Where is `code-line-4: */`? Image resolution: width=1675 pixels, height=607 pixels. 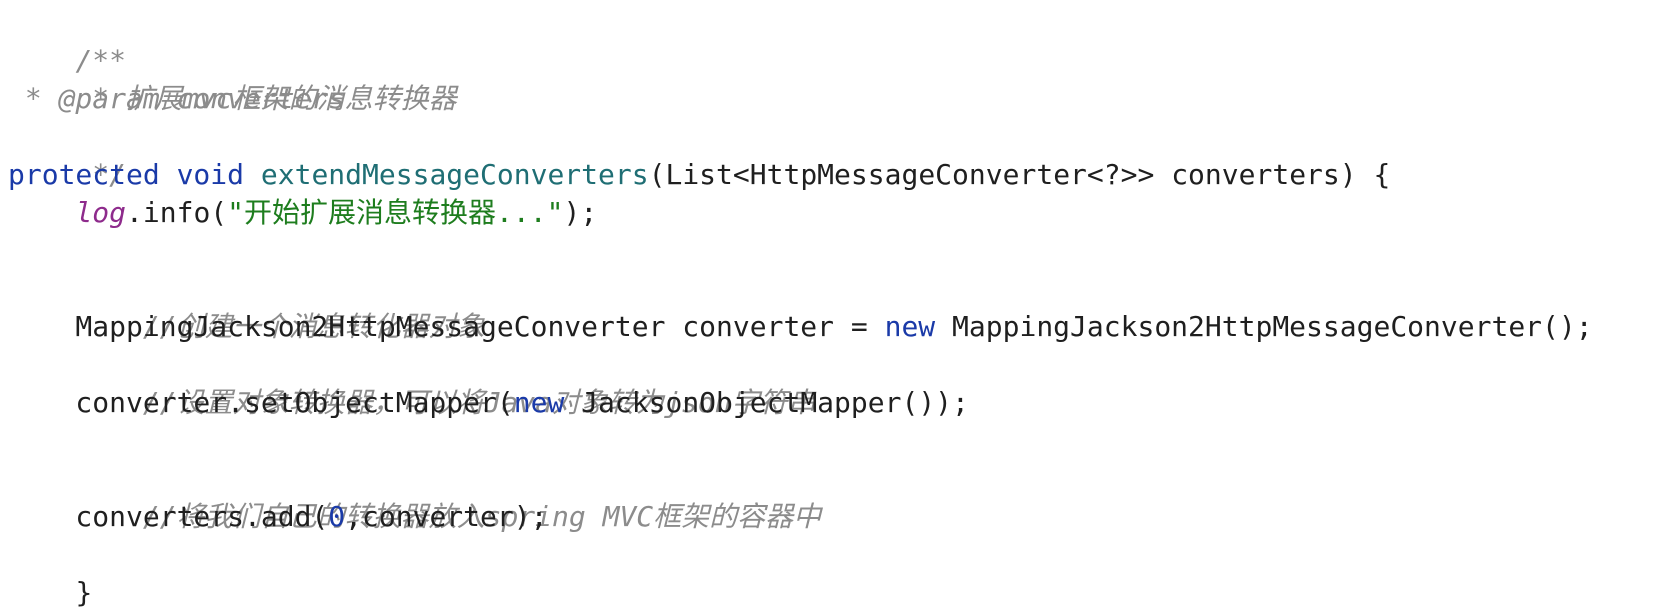
code-line-4: */ is located at coordinates (841, 154).